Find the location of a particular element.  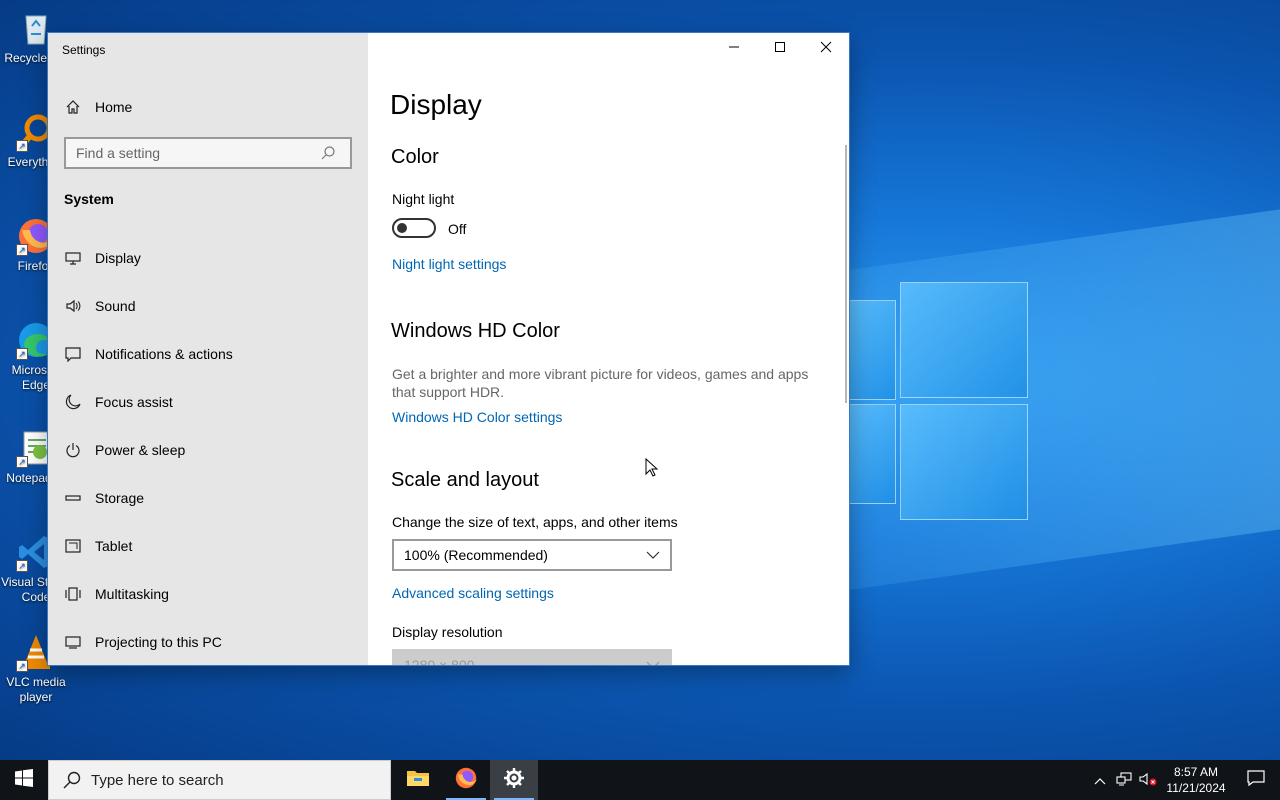

action-center-button is located at coordinates (1256, 780).